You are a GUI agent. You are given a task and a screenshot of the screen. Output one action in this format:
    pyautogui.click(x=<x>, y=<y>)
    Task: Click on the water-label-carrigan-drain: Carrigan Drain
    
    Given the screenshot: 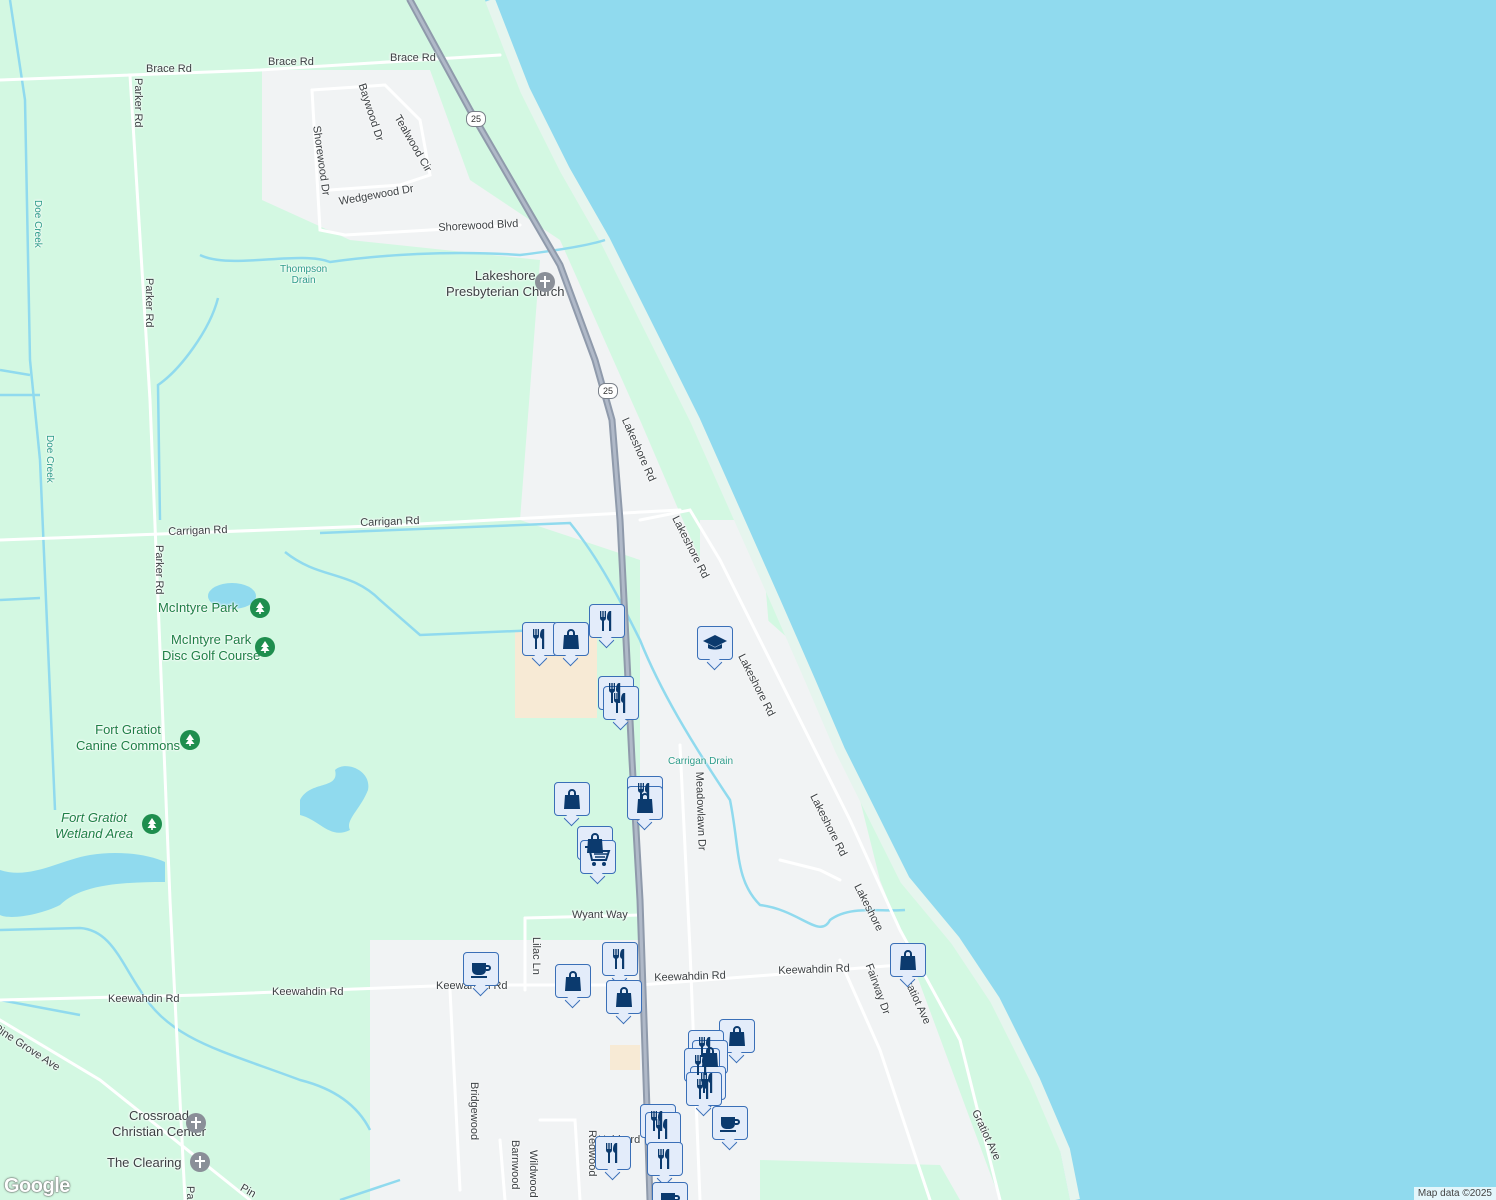 What is the action you would take?
    pyautogui.click(x=701, y=761)
    